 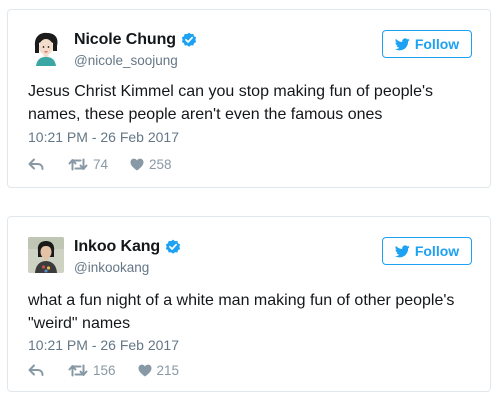 I want to click on author-name-row: Nicole Chung, so click(x=135, y=40).